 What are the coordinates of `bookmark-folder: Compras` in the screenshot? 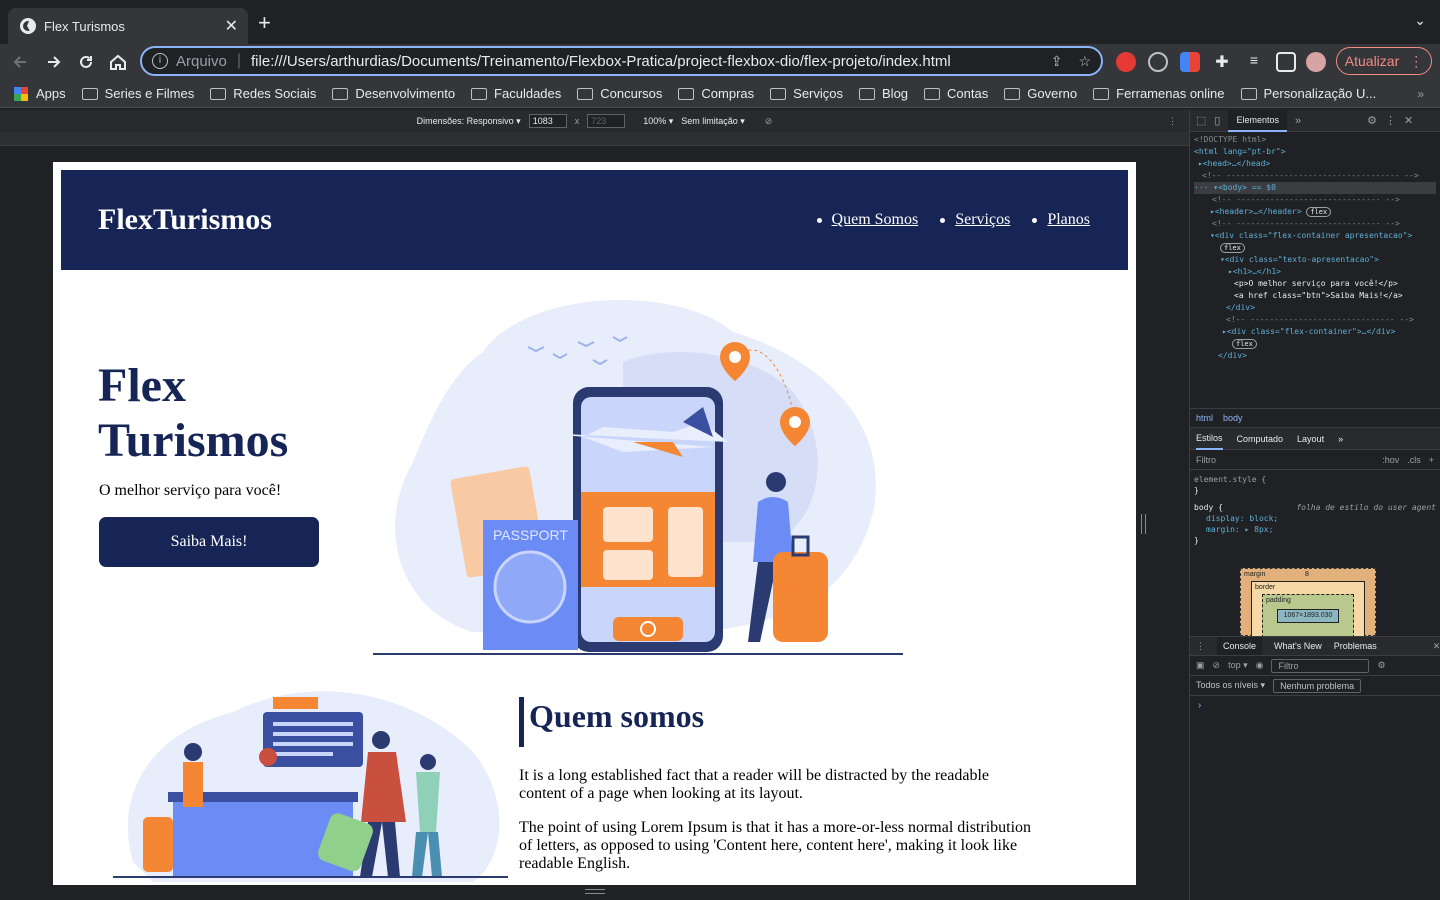 It's located at (716, 93).